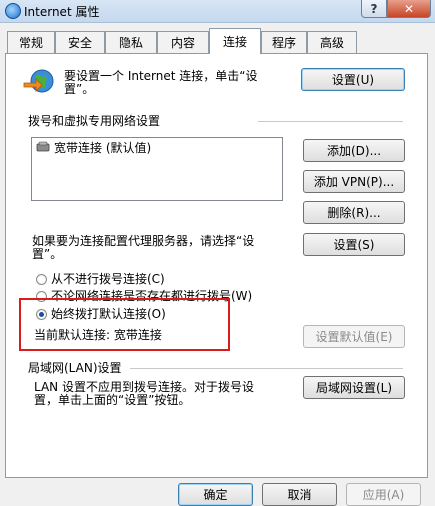 The width and height of the screenshot is (435, 506). I want to click on tab-programs: 程序, so click(284, 42).